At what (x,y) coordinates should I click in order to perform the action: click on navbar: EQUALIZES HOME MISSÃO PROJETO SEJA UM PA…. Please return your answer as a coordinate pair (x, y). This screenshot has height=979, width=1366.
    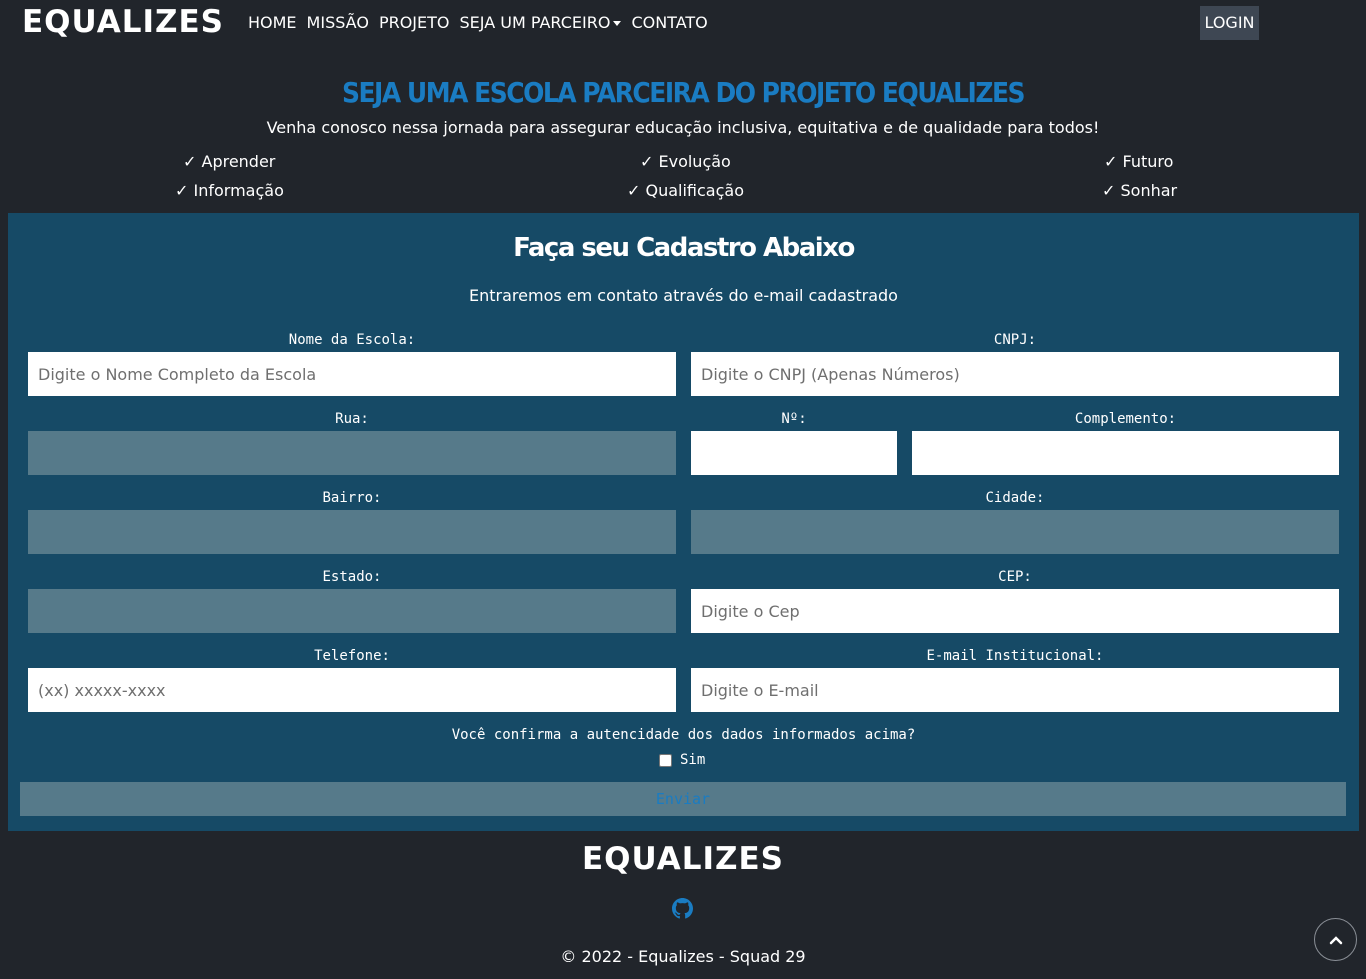
    Looking at the image, I should click on (683, 23).